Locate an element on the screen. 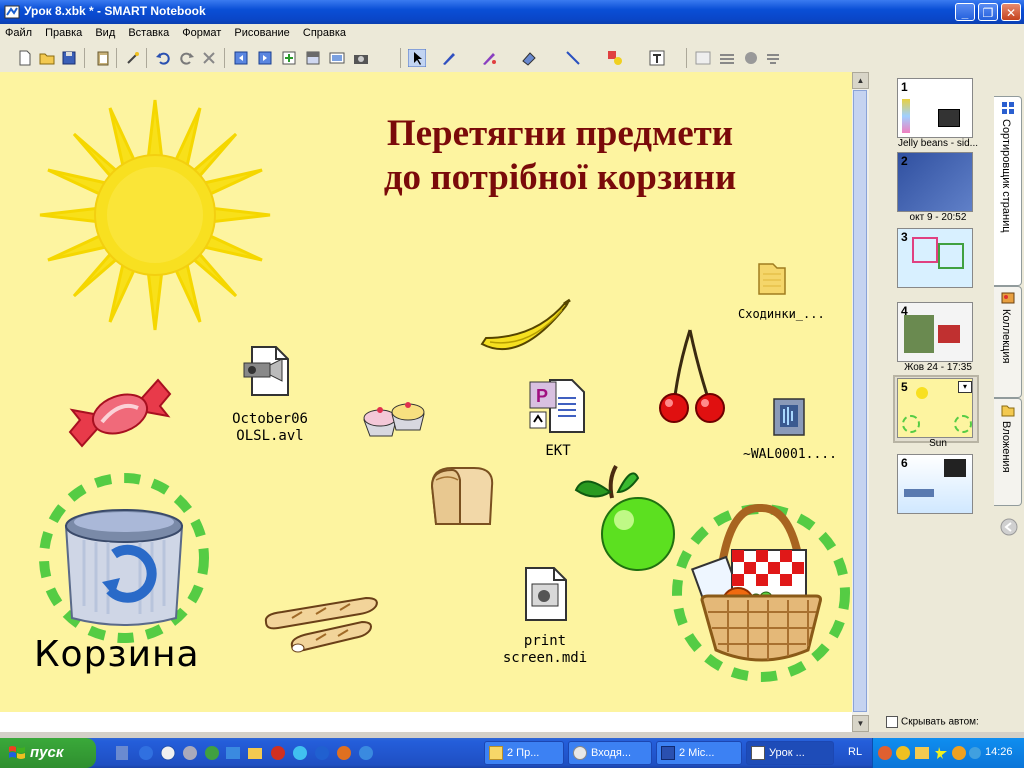 The image size is (1024, 768). clock: 14:26 is located at coordinates (999, 752).